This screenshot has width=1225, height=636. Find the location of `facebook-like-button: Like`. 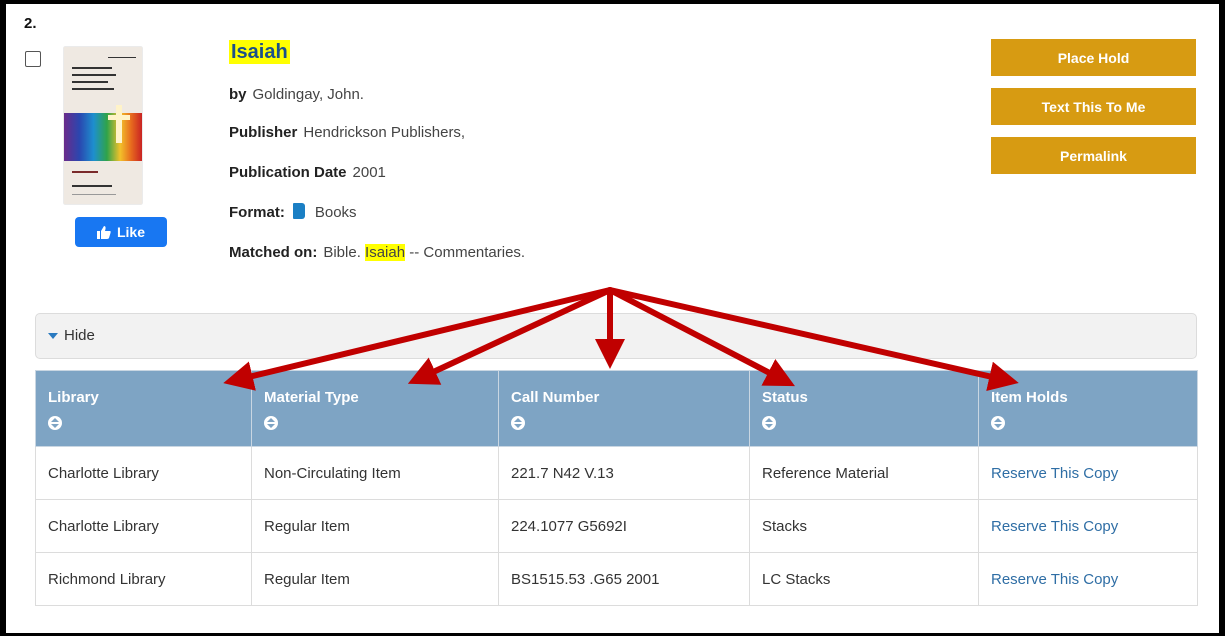

facebook-like-button: Like is located at coordinates (121, 232).